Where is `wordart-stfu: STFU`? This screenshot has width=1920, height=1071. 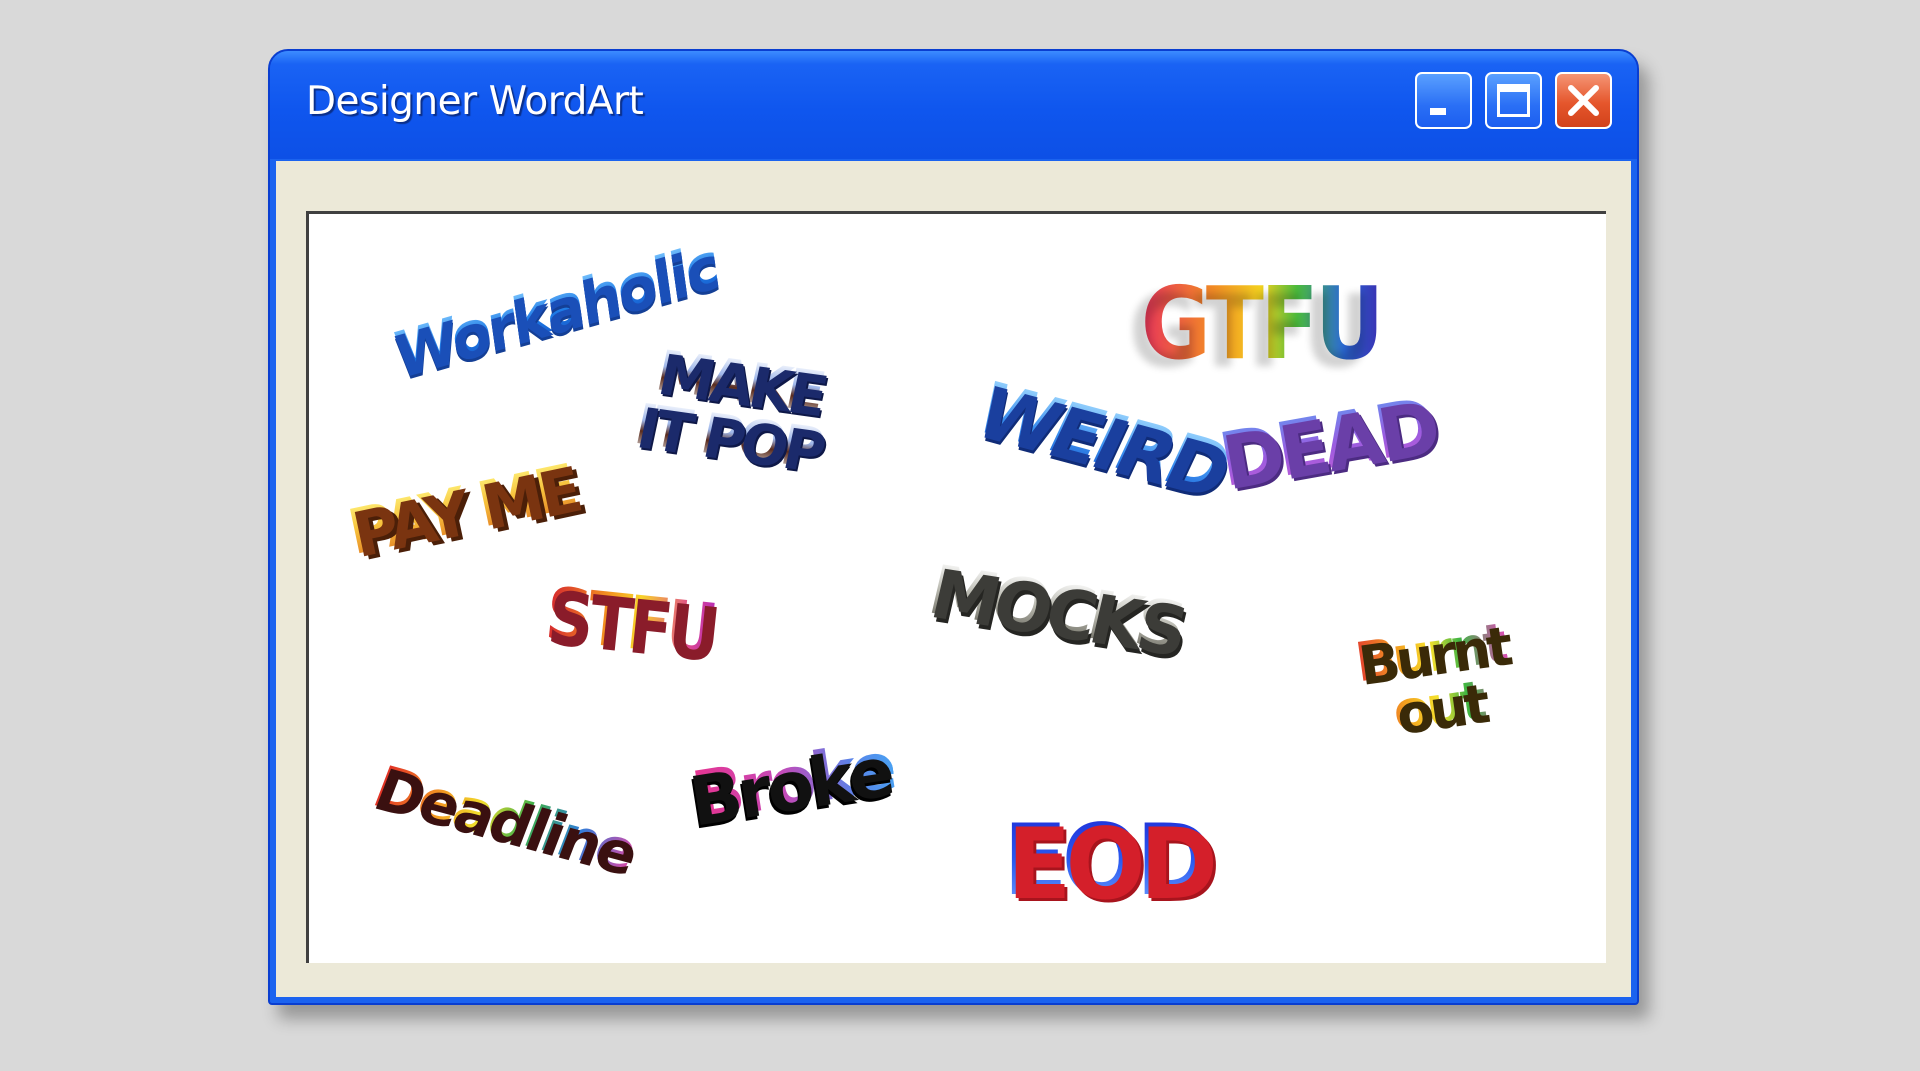
wordart-stfu: STFU is located at coordinates (630, 623).